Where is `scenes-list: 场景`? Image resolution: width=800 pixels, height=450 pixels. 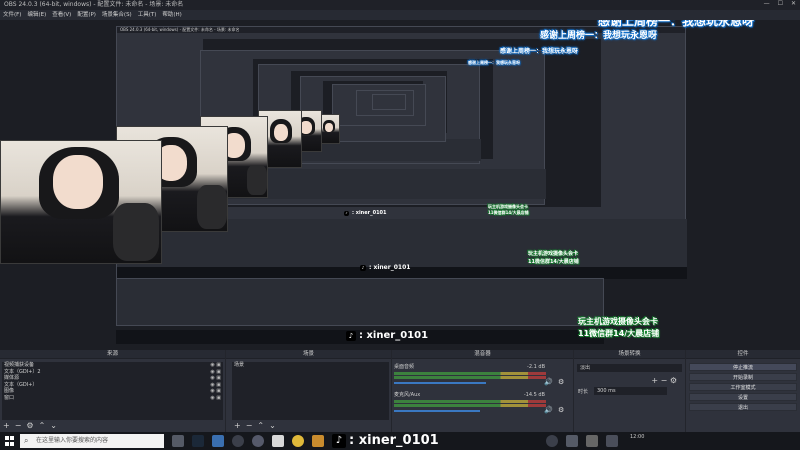
scenes-list: 场景 is located at coordinates (310, 391).